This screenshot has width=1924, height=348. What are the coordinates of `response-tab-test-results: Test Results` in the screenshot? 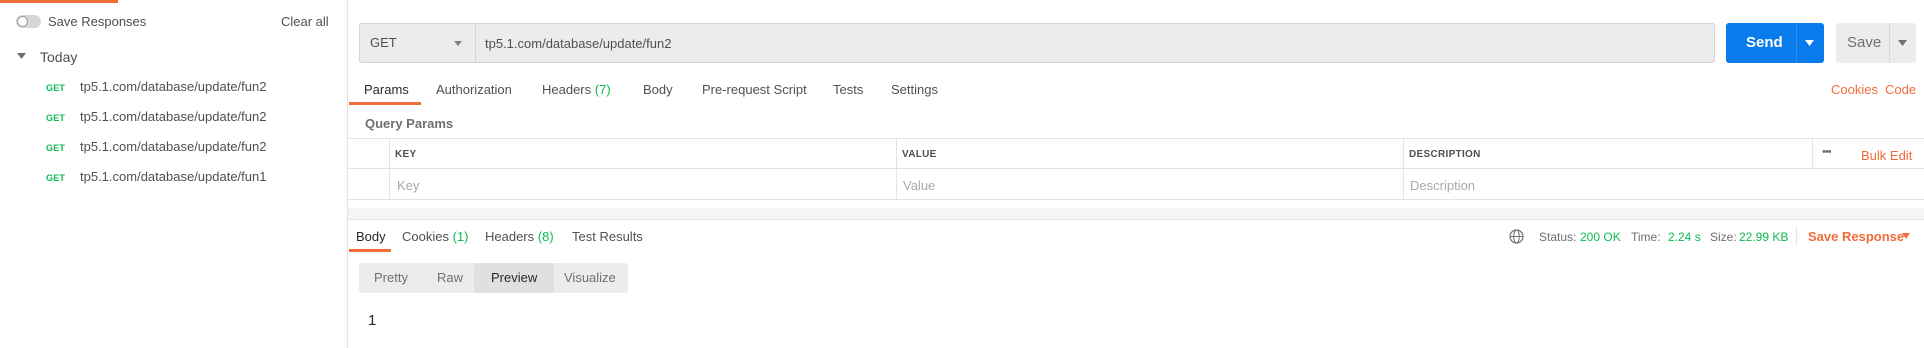 It's located at (607, 236).